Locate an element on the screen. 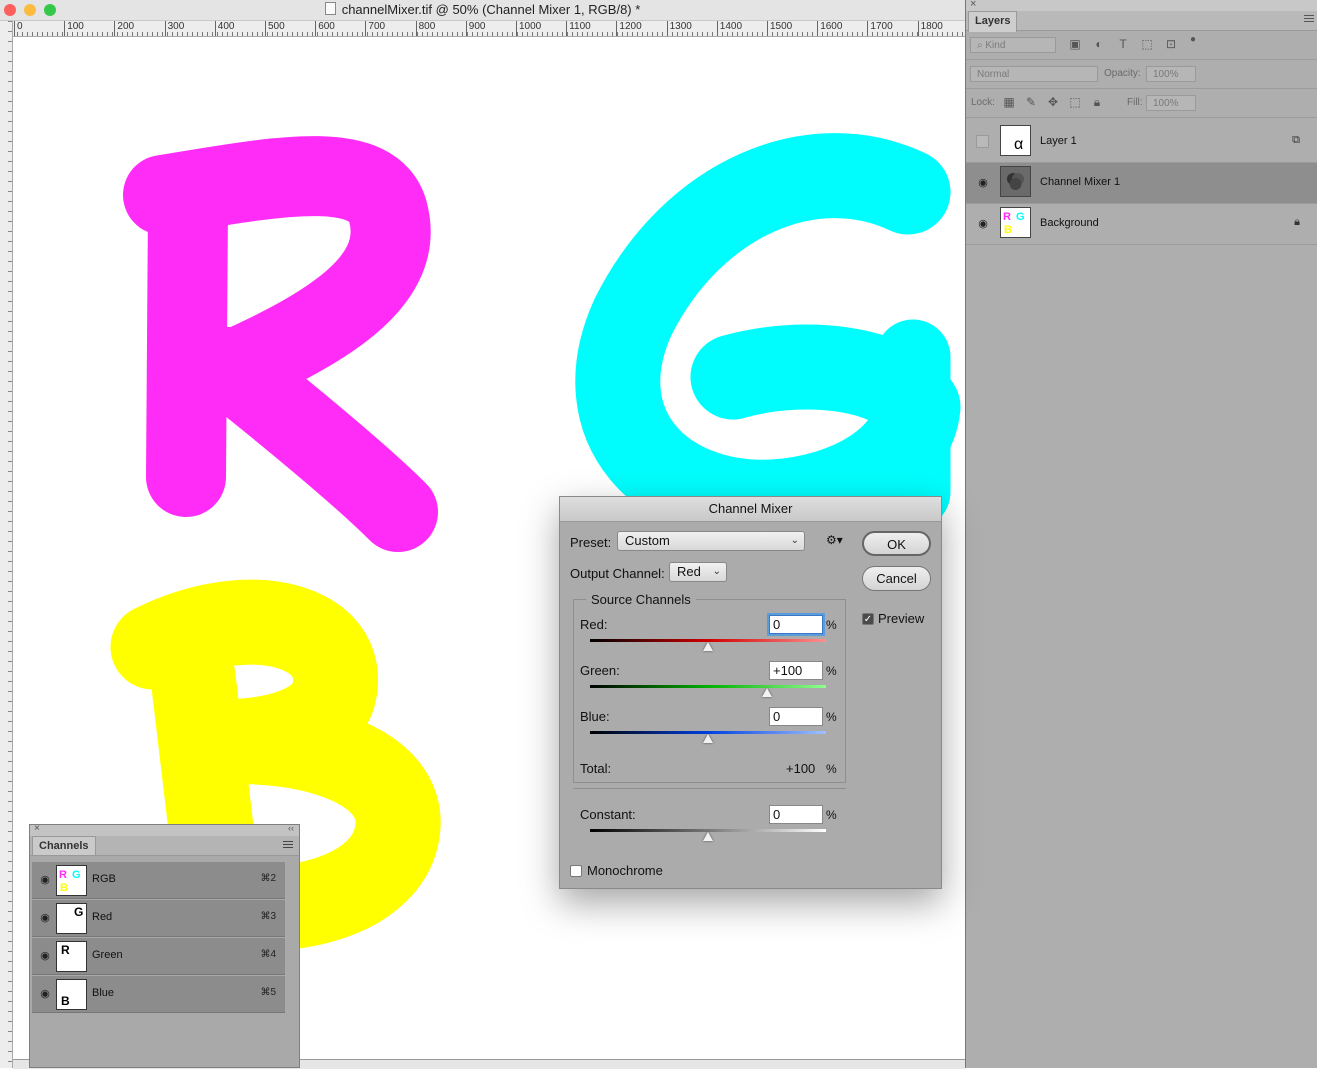 This screenshot has width=1317, height=1069. vertical-ruler is located at coordinates (6, 544).